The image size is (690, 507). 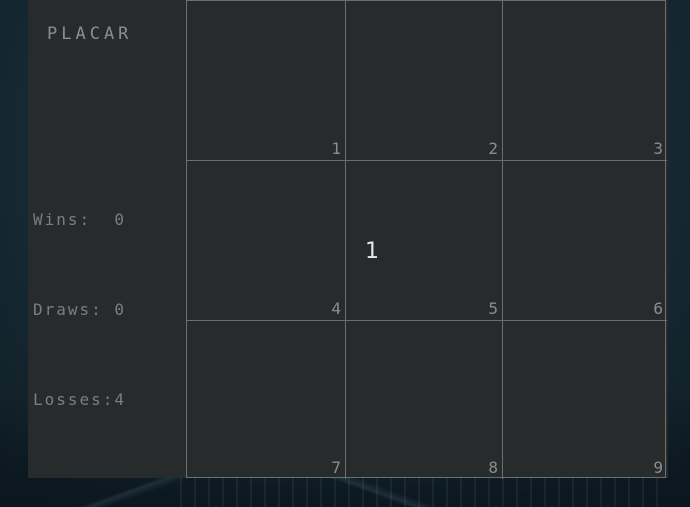 What do you see at coordinates (658, 467) in the screenshot?
I see `cell-number: 9` at bounding box center [658, 467].